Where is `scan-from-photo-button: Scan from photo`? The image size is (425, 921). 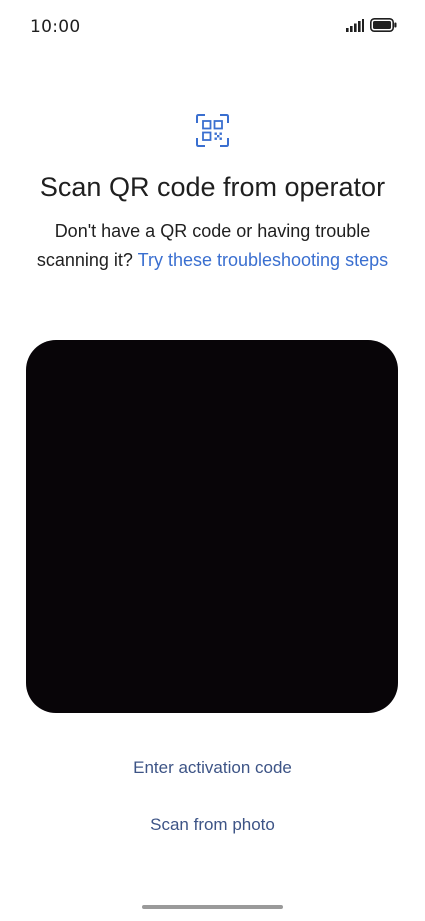 scan-from-photo-button: Scan from photo is located at coordinates (212, 825).